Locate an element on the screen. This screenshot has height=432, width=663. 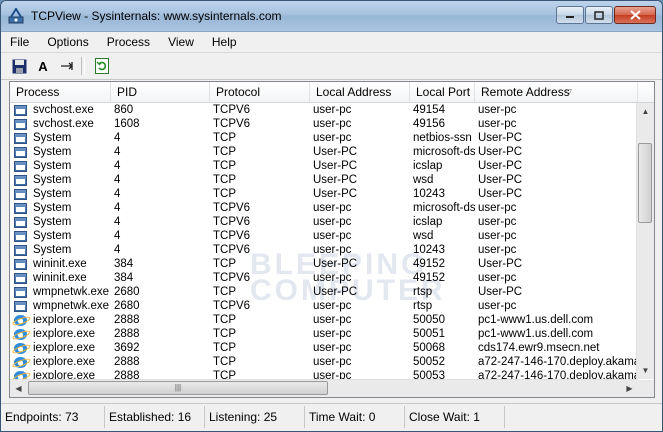
table-row: System 4 TCPV6 user-pc 10243 user-pc is located at coordinates (324, 250).